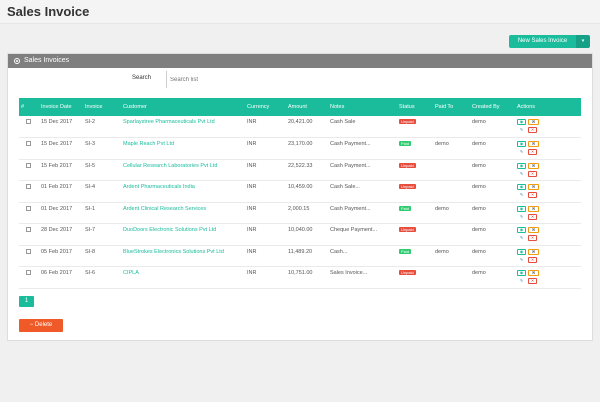 This screenshot has width=600, height=402. What do you see at coordinates (583, 41) in the screenshot?
I see `chevron-down-icon: ▾` at bounding box center [583, 41].